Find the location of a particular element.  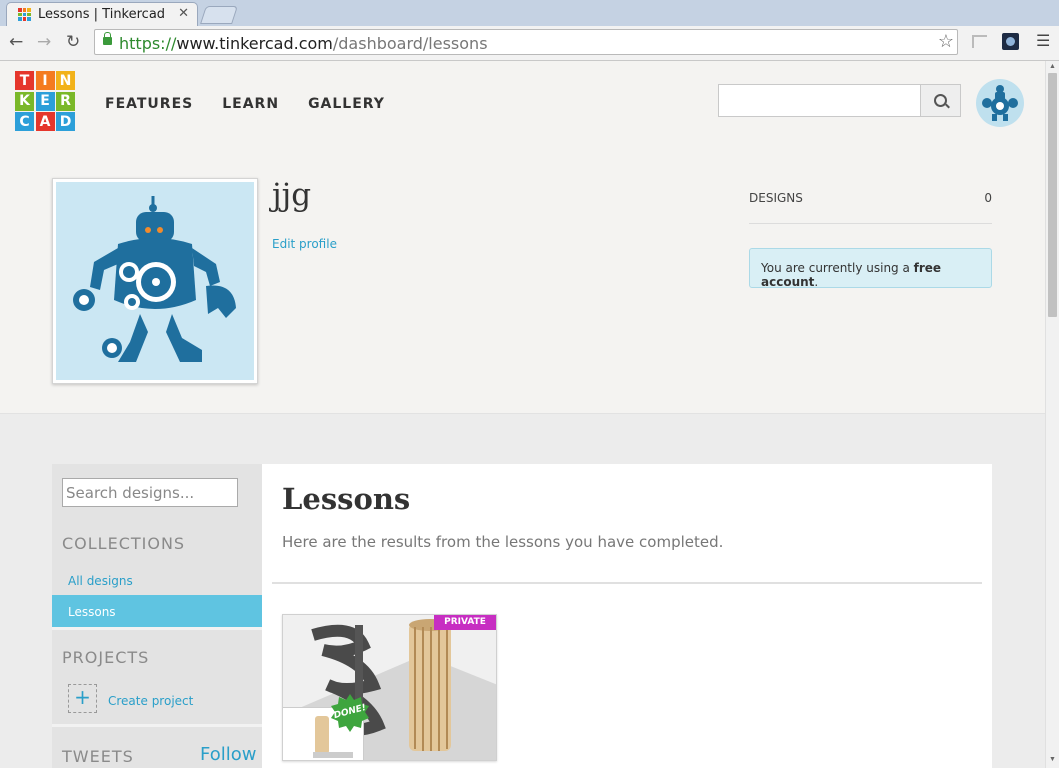

account-notice: You are currently using a free account. is located at coordinates (870, 268).